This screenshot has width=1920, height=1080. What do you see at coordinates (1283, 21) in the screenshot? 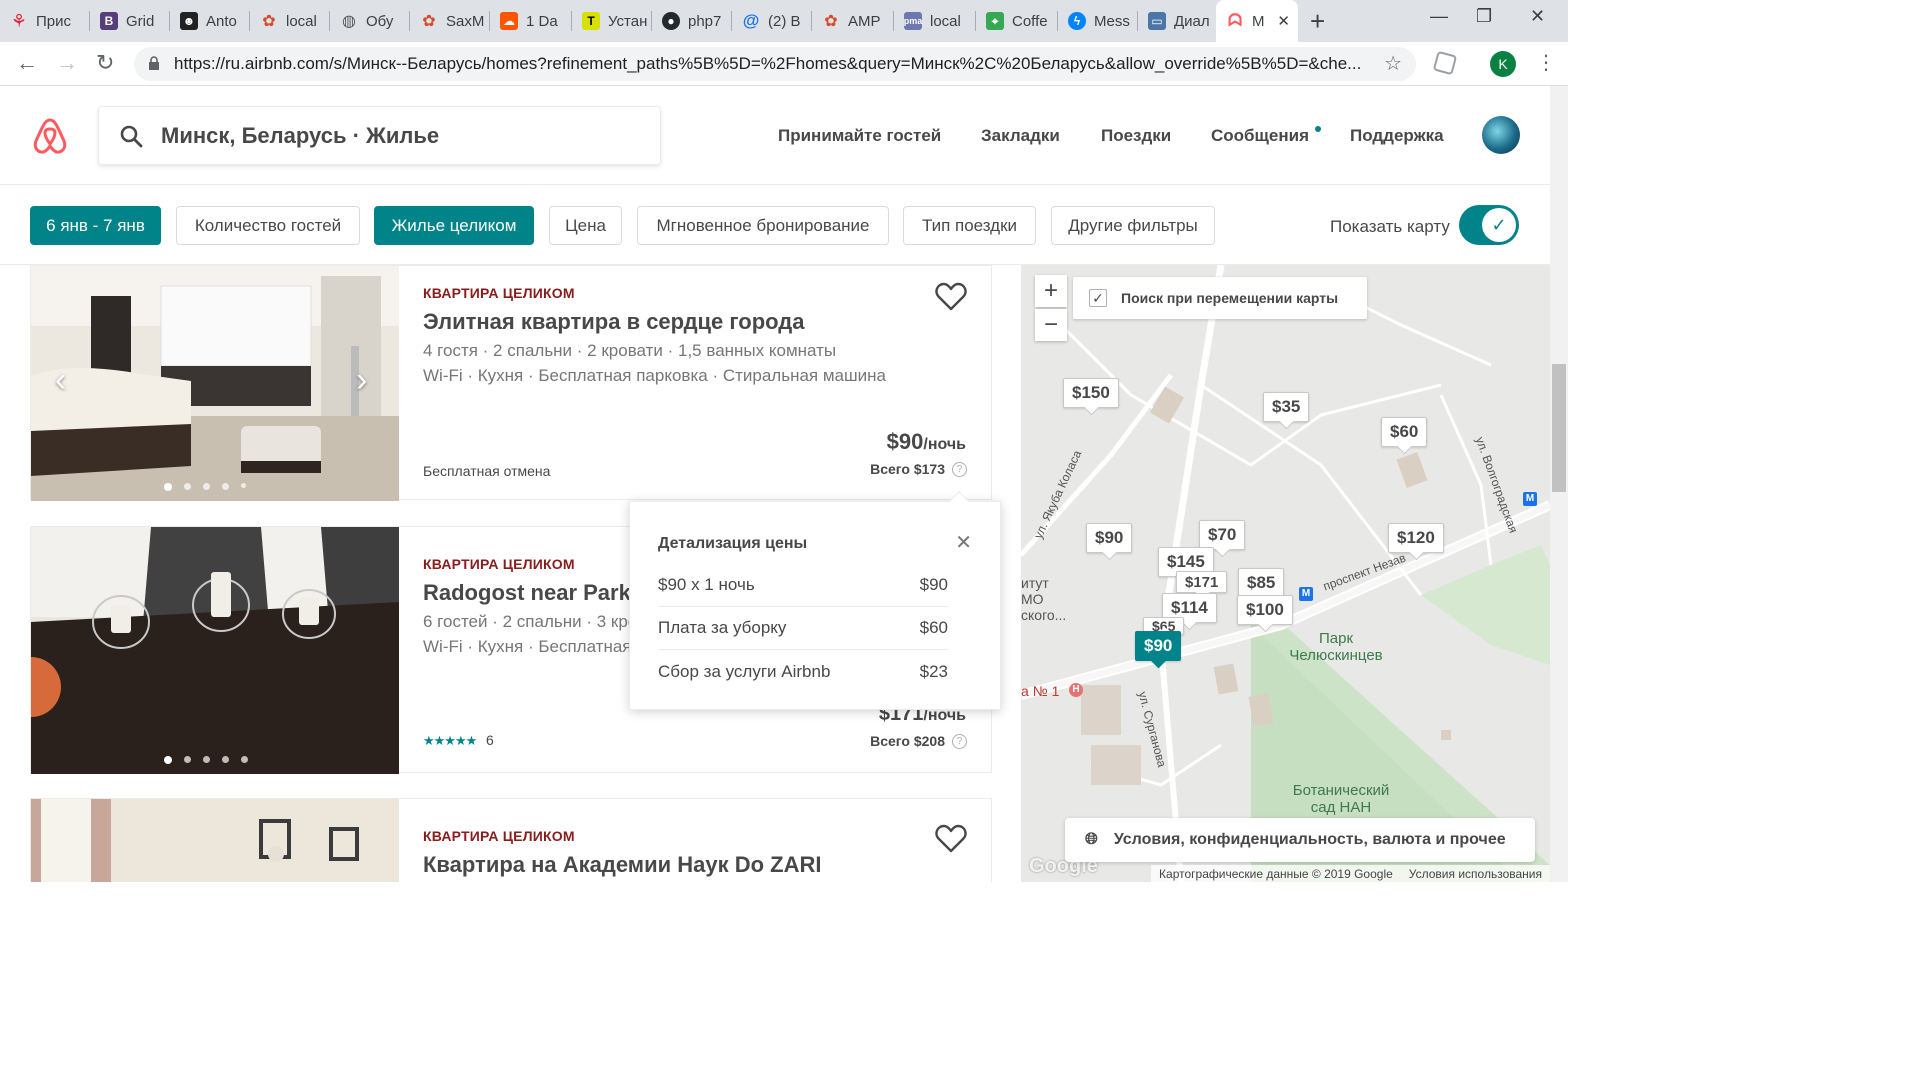
I see `close-tab-icon: ✕` at bounding box center [1283, 21].